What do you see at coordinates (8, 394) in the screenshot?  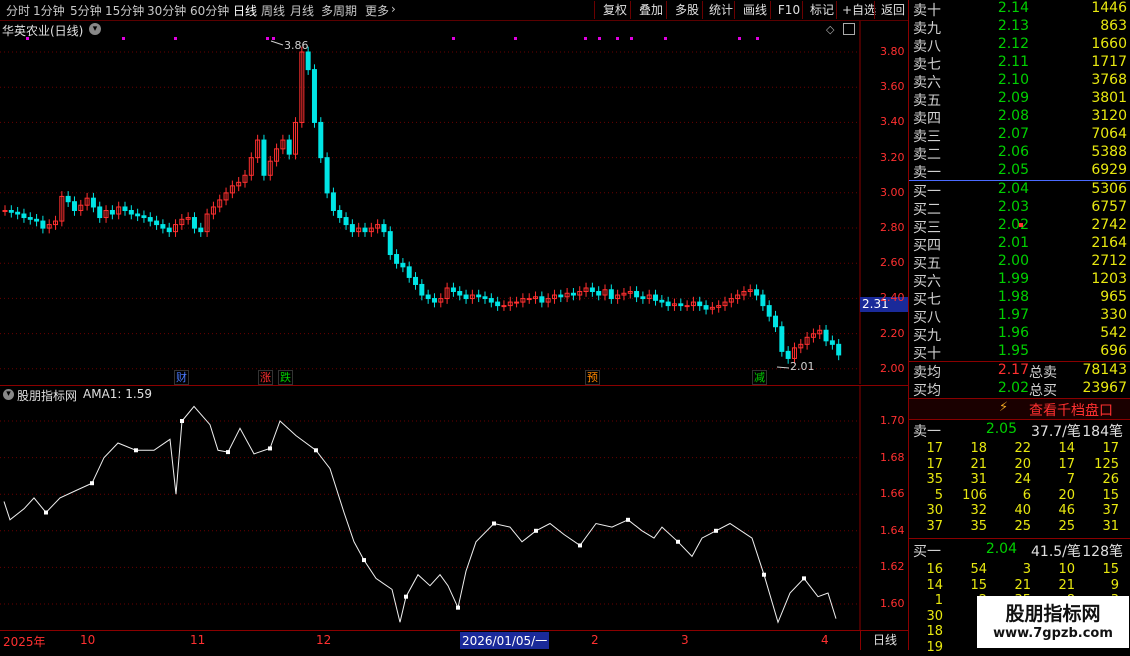 I see `indicator-dropdown-icon: ▾` at bounding box center [8, 394].